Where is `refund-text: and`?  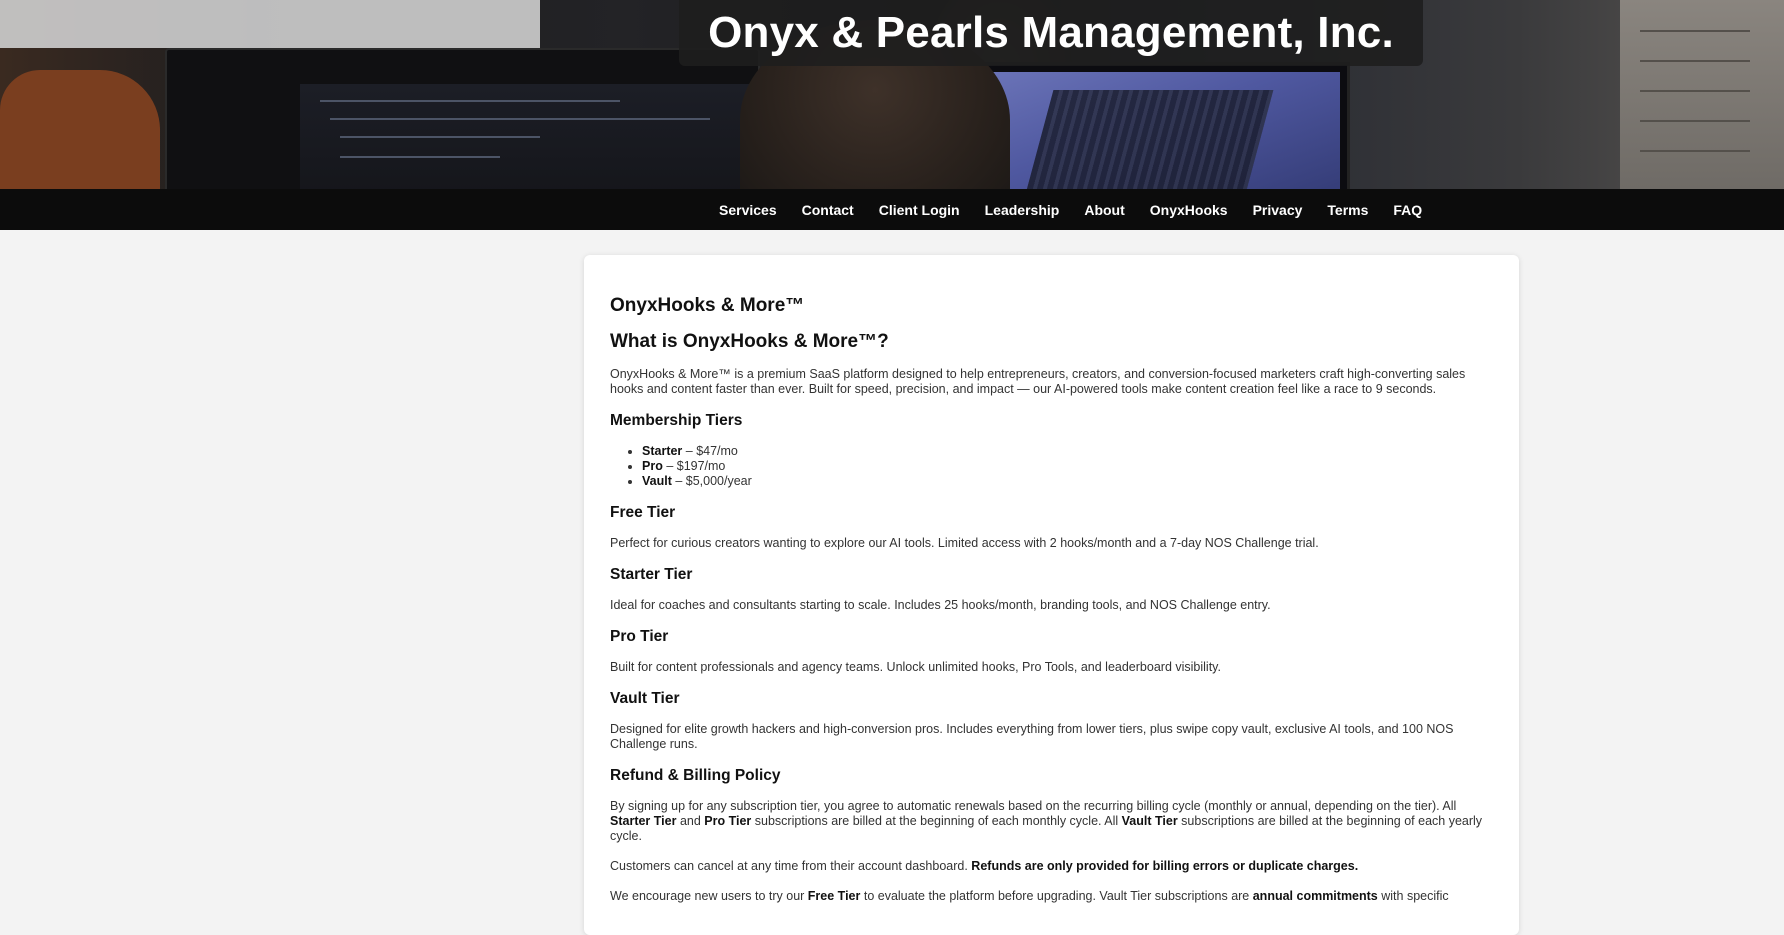 refund-text: and is located at coordinates (690, 821).